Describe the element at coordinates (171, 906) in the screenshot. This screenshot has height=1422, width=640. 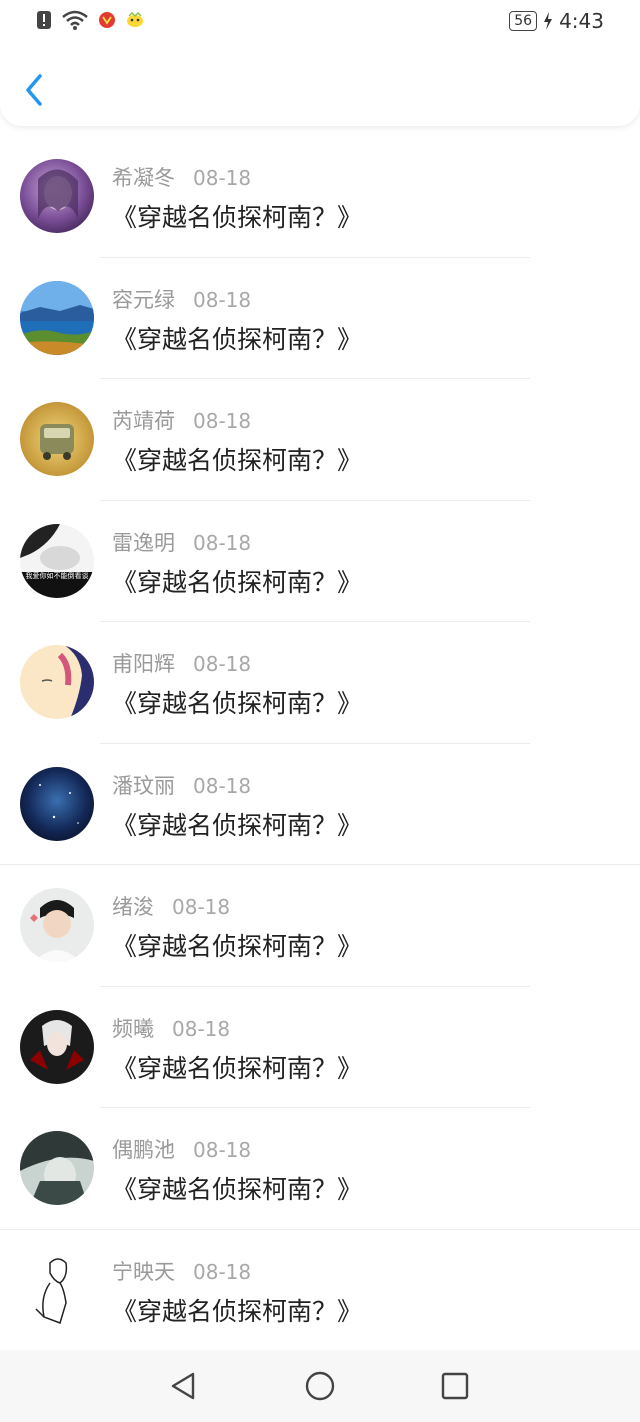
I see `item-meta: 绪浚 08-18` at that location.